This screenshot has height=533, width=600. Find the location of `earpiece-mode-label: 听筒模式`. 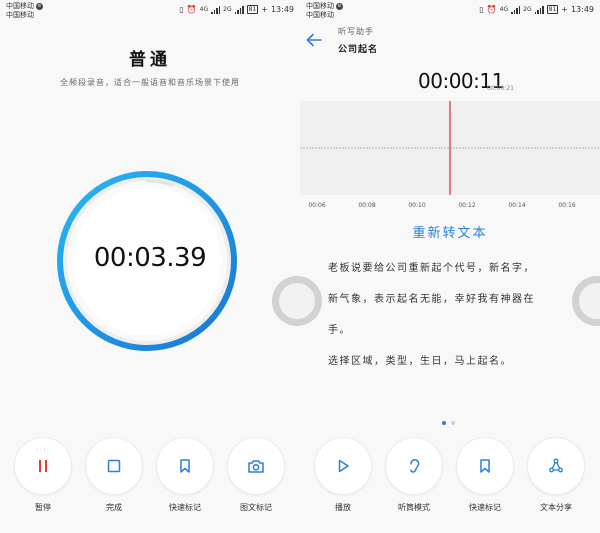

earpiece-mode-label: 听筒模式 is located at coordinates (414, 507).